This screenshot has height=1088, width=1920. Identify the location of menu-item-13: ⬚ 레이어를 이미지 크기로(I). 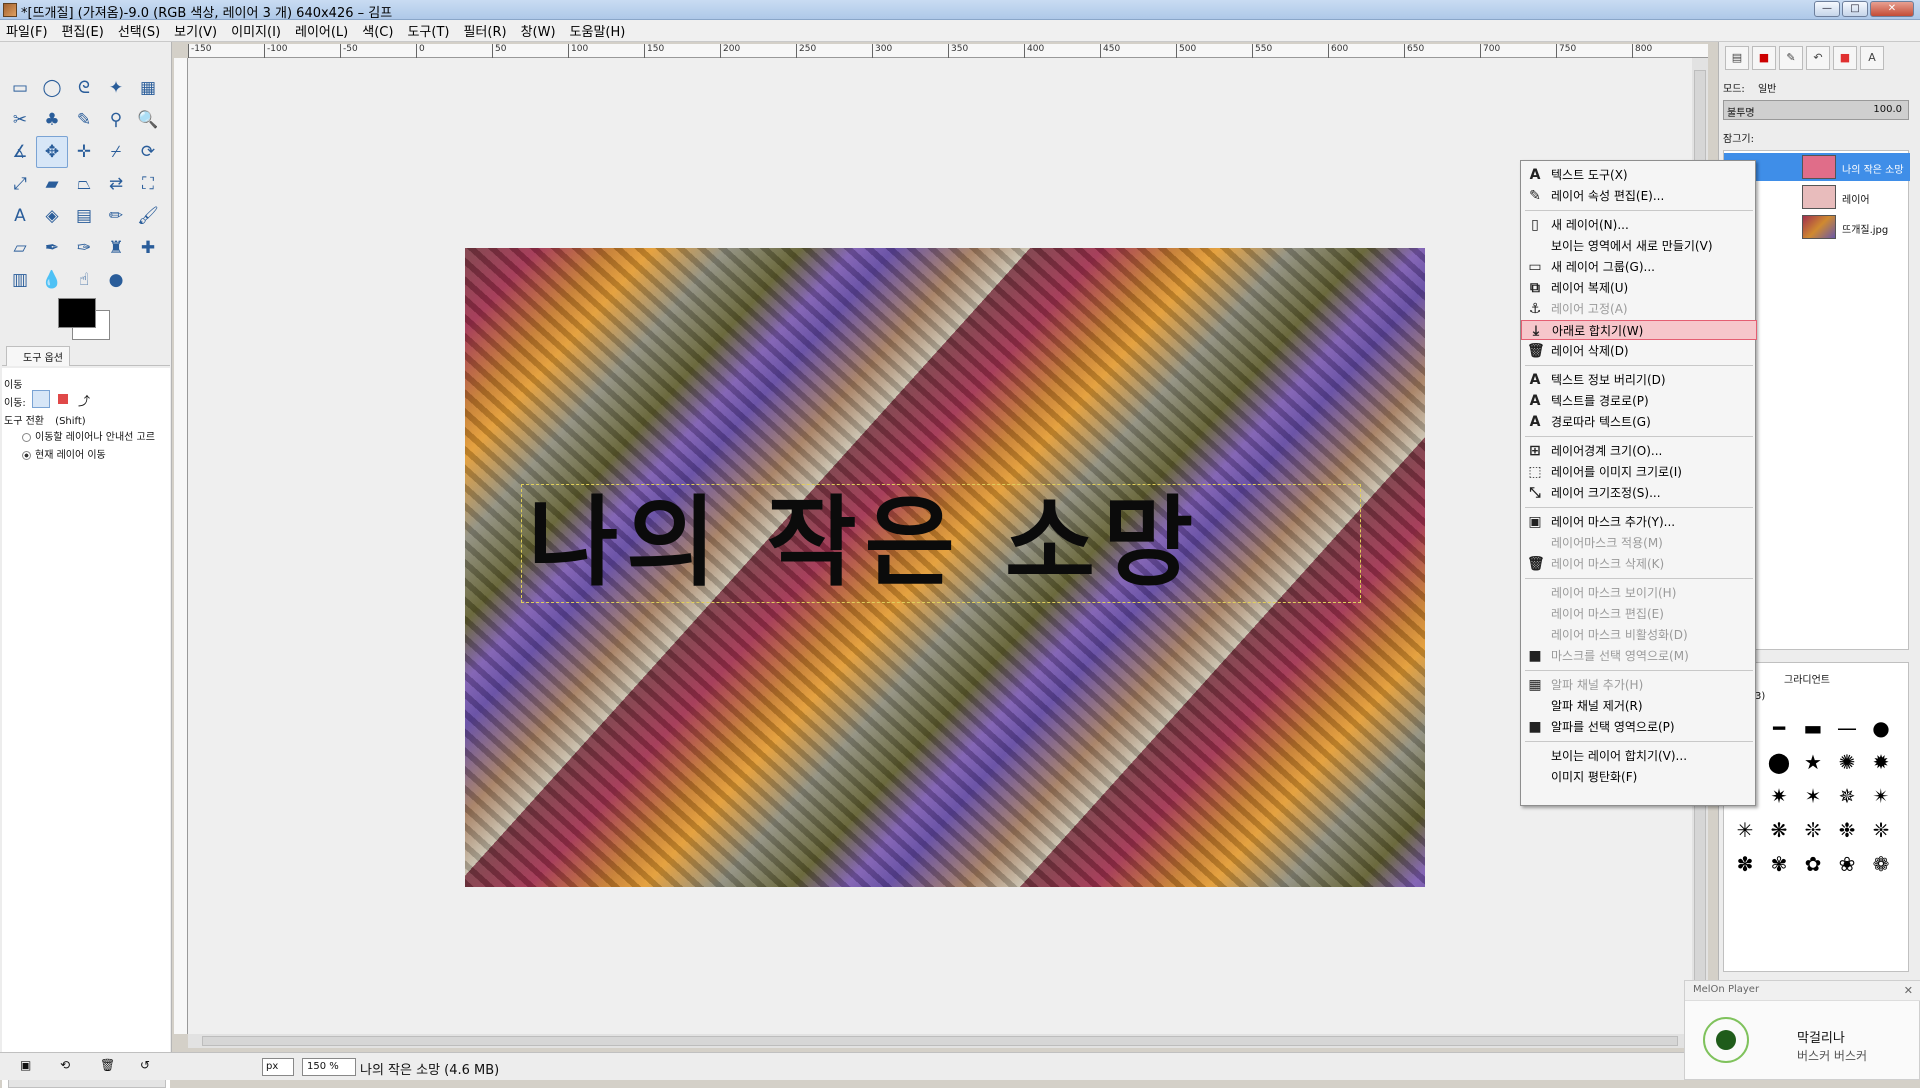
(1639, 472).